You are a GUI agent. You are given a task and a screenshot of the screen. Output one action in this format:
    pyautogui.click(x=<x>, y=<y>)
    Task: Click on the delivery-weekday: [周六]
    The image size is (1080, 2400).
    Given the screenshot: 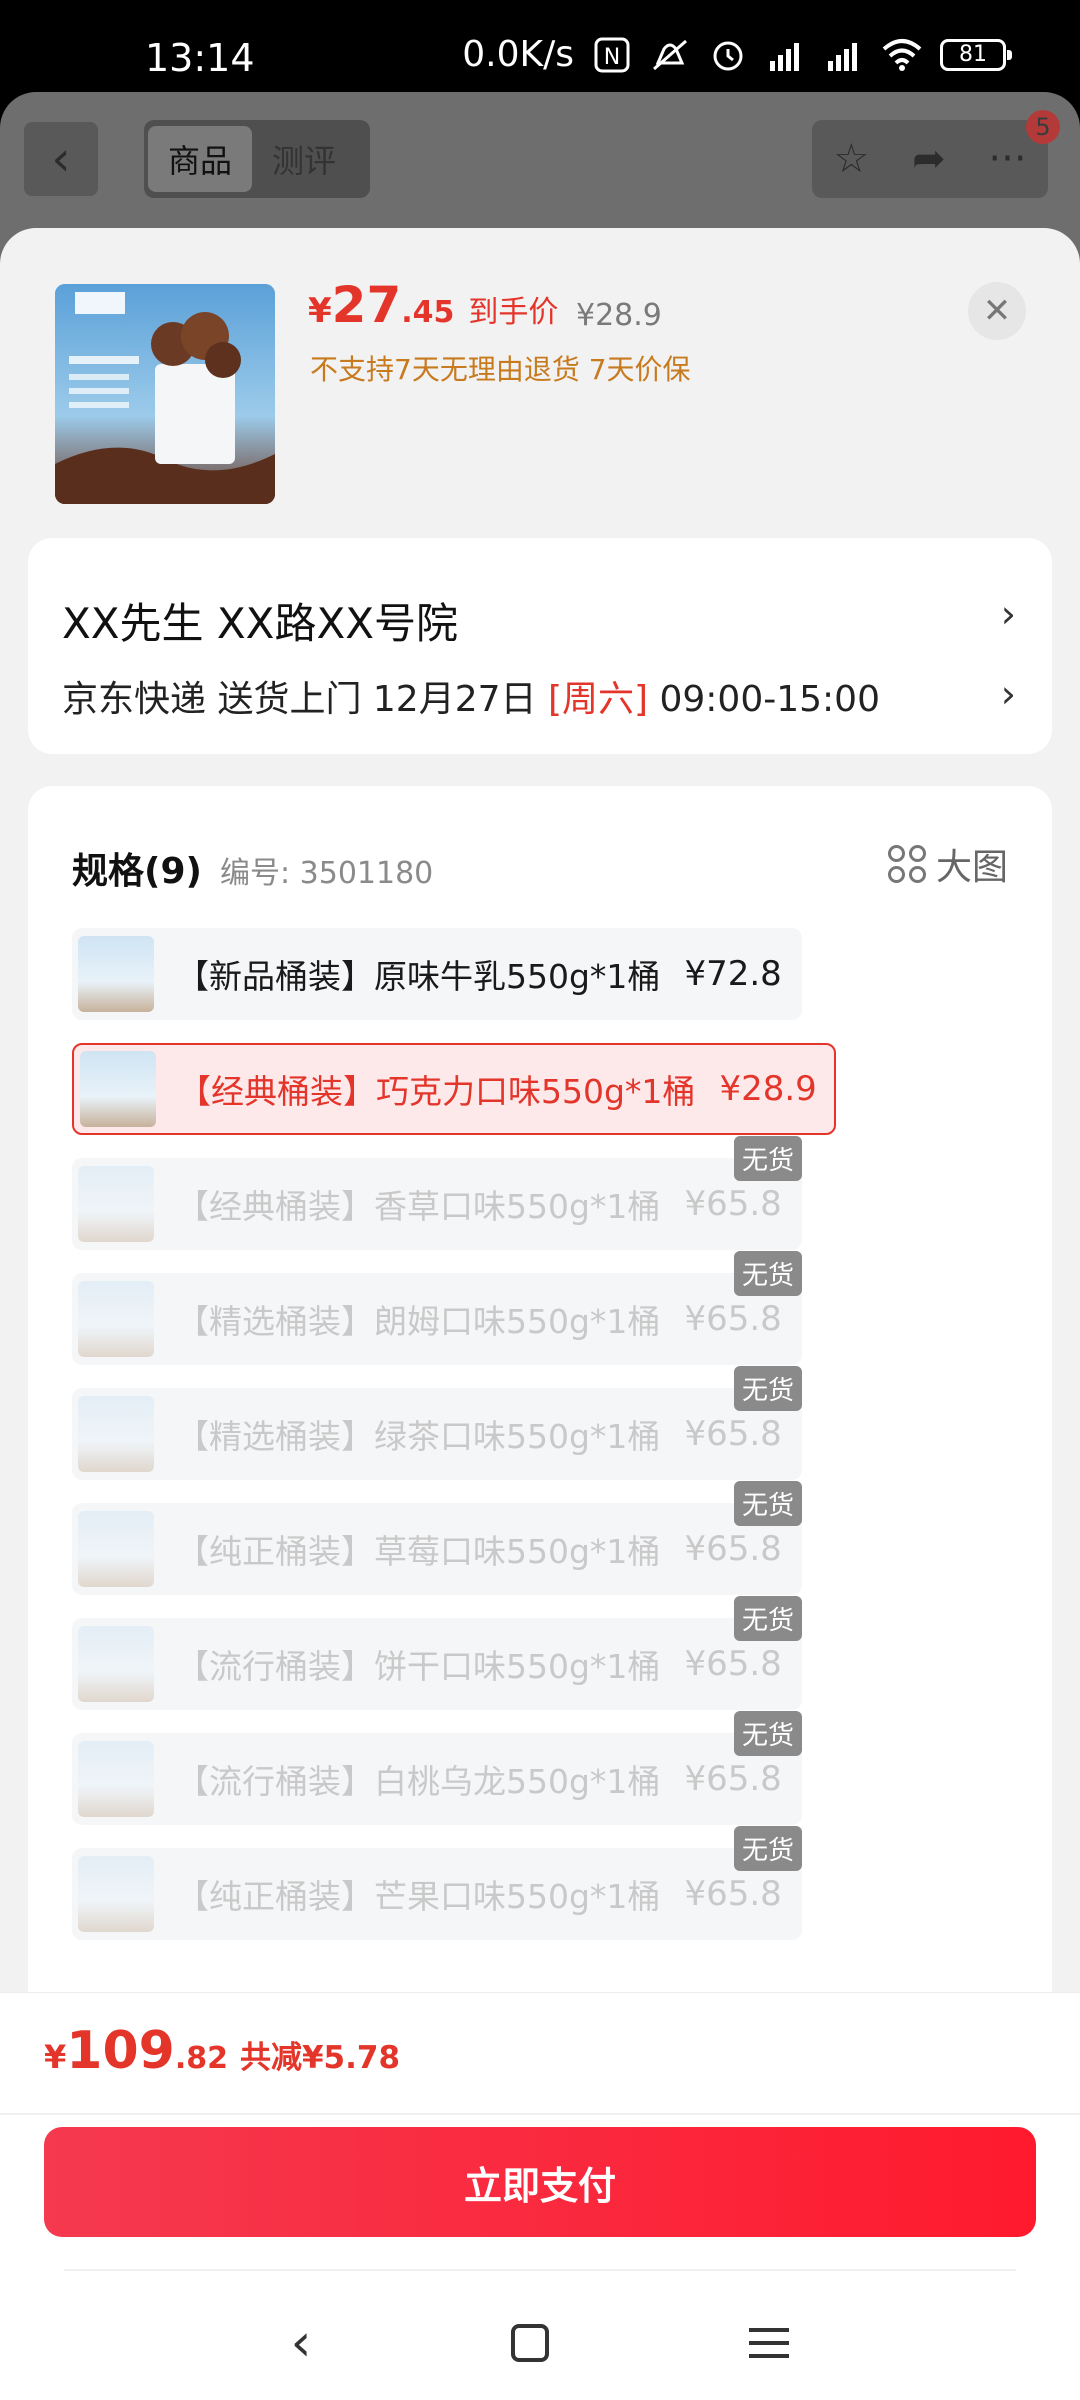 What is the action you would take?
    pyautogui.click(x=598, y=699)
    